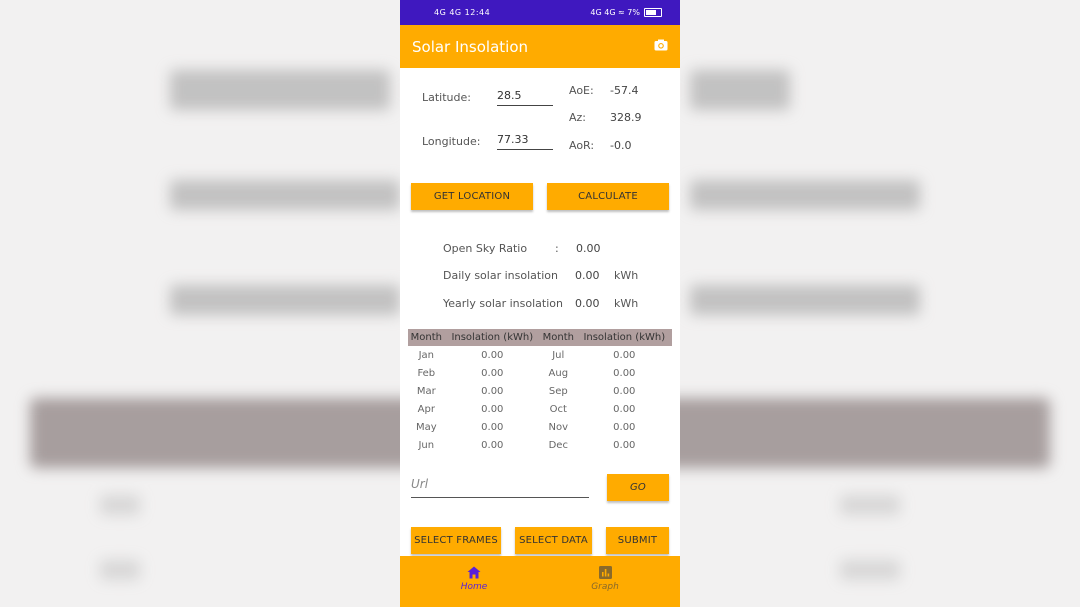  What do you see at coordinates (474, 572) in the screenshot?
I see `home-icon` at bounding box center [474, 572].